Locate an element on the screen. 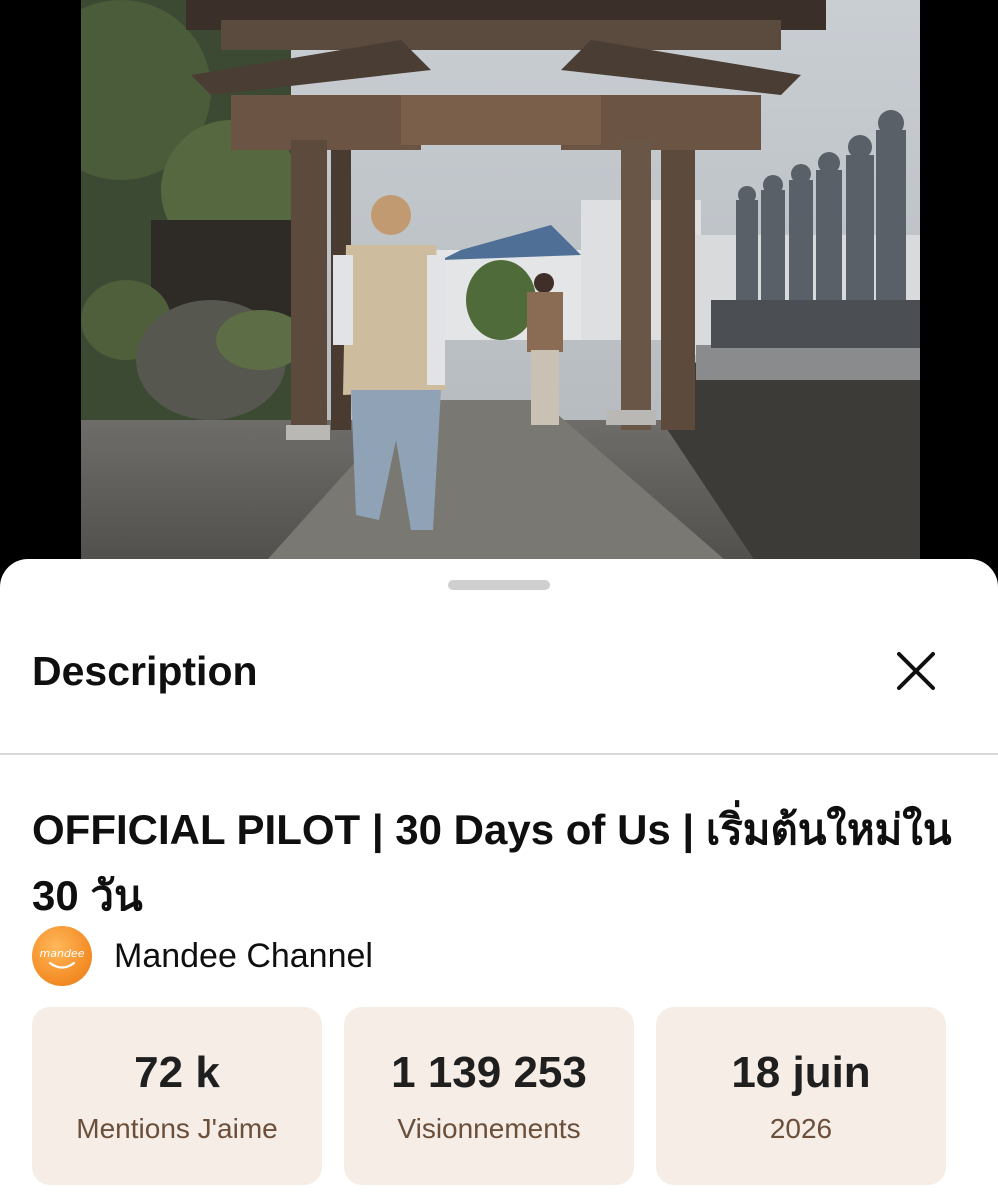 Image resolution: width=998 pixels, height=1200 pixels. sheet-title: Description is located at coordinates (145, 671).